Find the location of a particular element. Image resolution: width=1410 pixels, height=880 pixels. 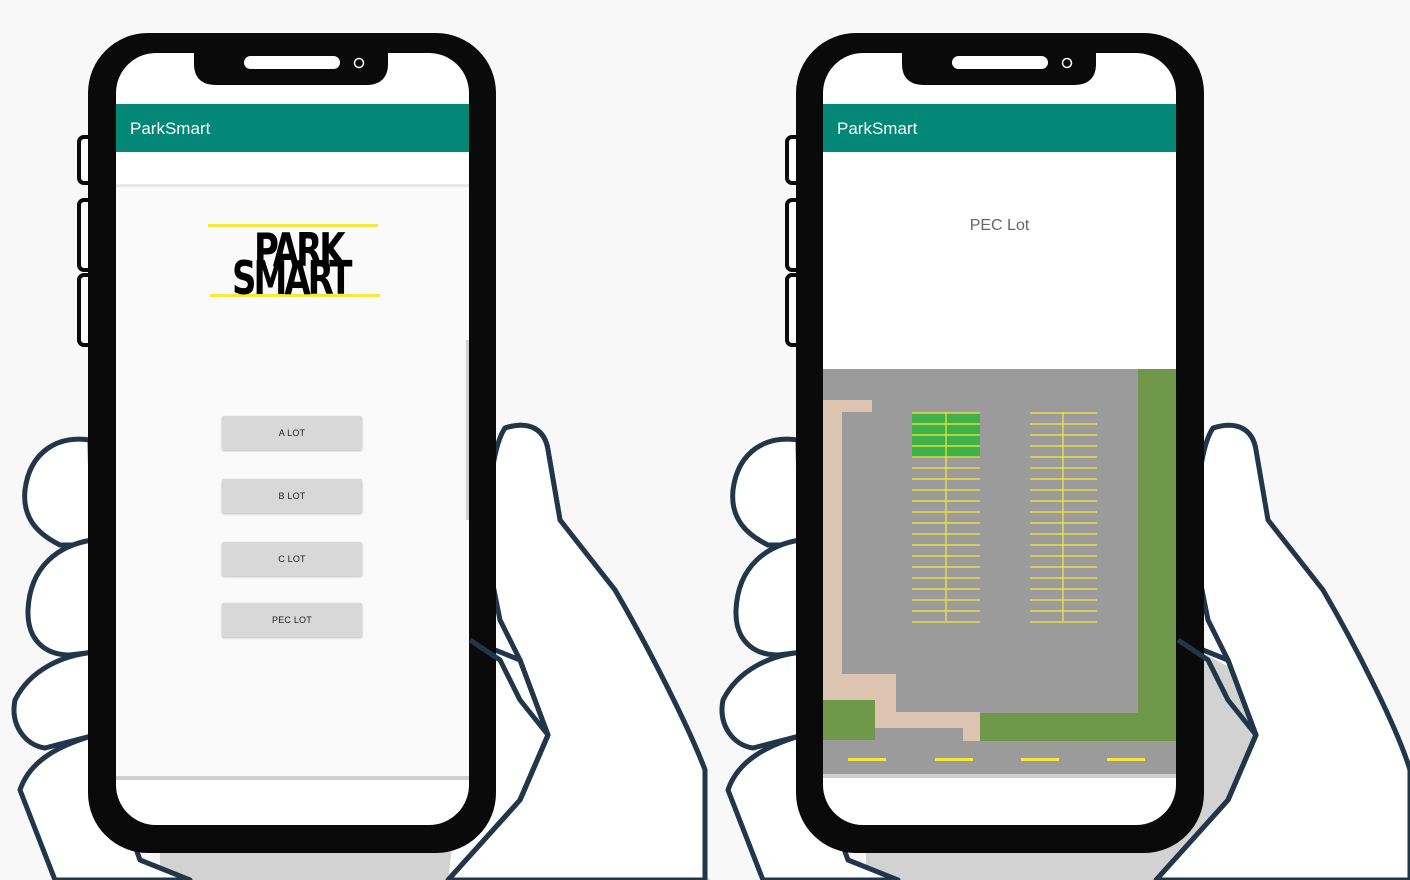

c-lot-button: C LOT is located at coordinates (292, 559).